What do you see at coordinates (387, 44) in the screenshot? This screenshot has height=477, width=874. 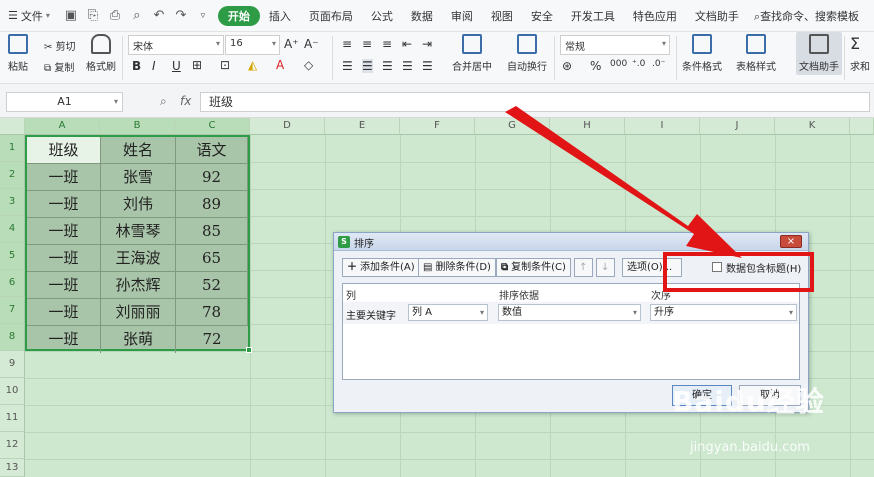 I see `align-bottom-icon: ≡` at bounding box center [387, 44].